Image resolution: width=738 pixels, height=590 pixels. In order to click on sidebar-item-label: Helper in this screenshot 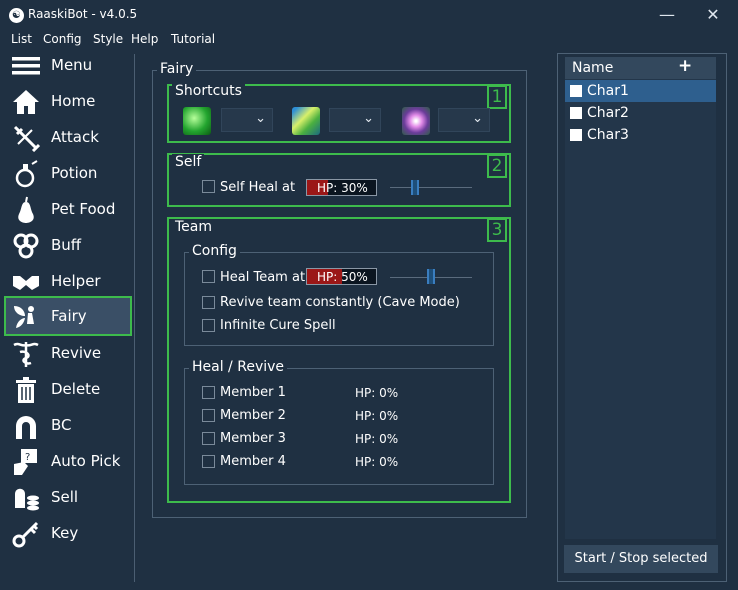, I will do `click(76, 281)`.